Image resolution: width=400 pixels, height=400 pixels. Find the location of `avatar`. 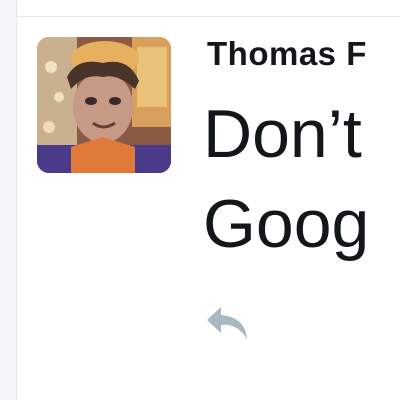

avatar is located at coordinates (104, 105).